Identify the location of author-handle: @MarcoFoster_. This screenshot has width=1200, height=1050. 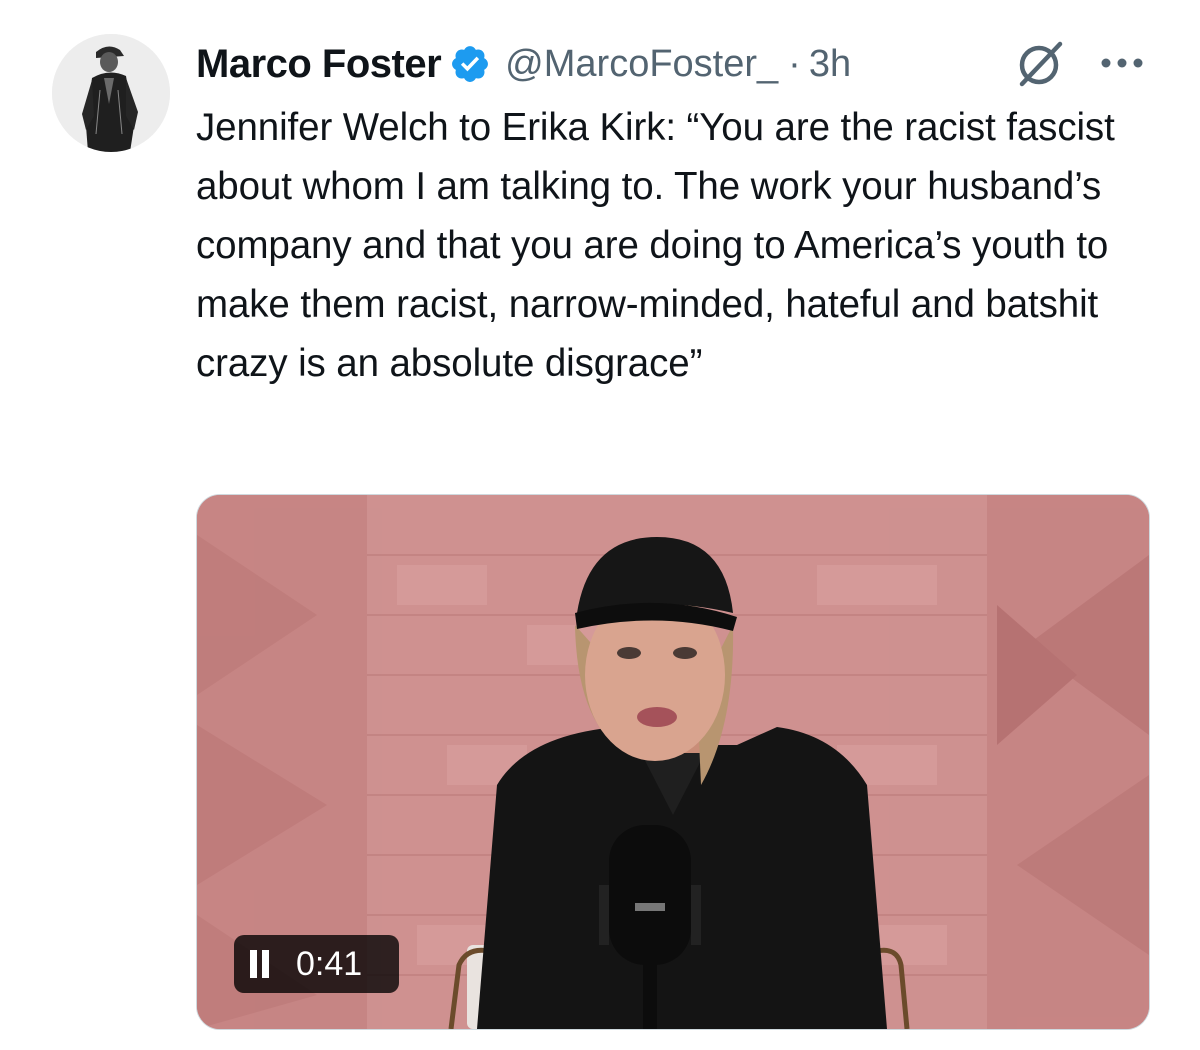
(641, 64).